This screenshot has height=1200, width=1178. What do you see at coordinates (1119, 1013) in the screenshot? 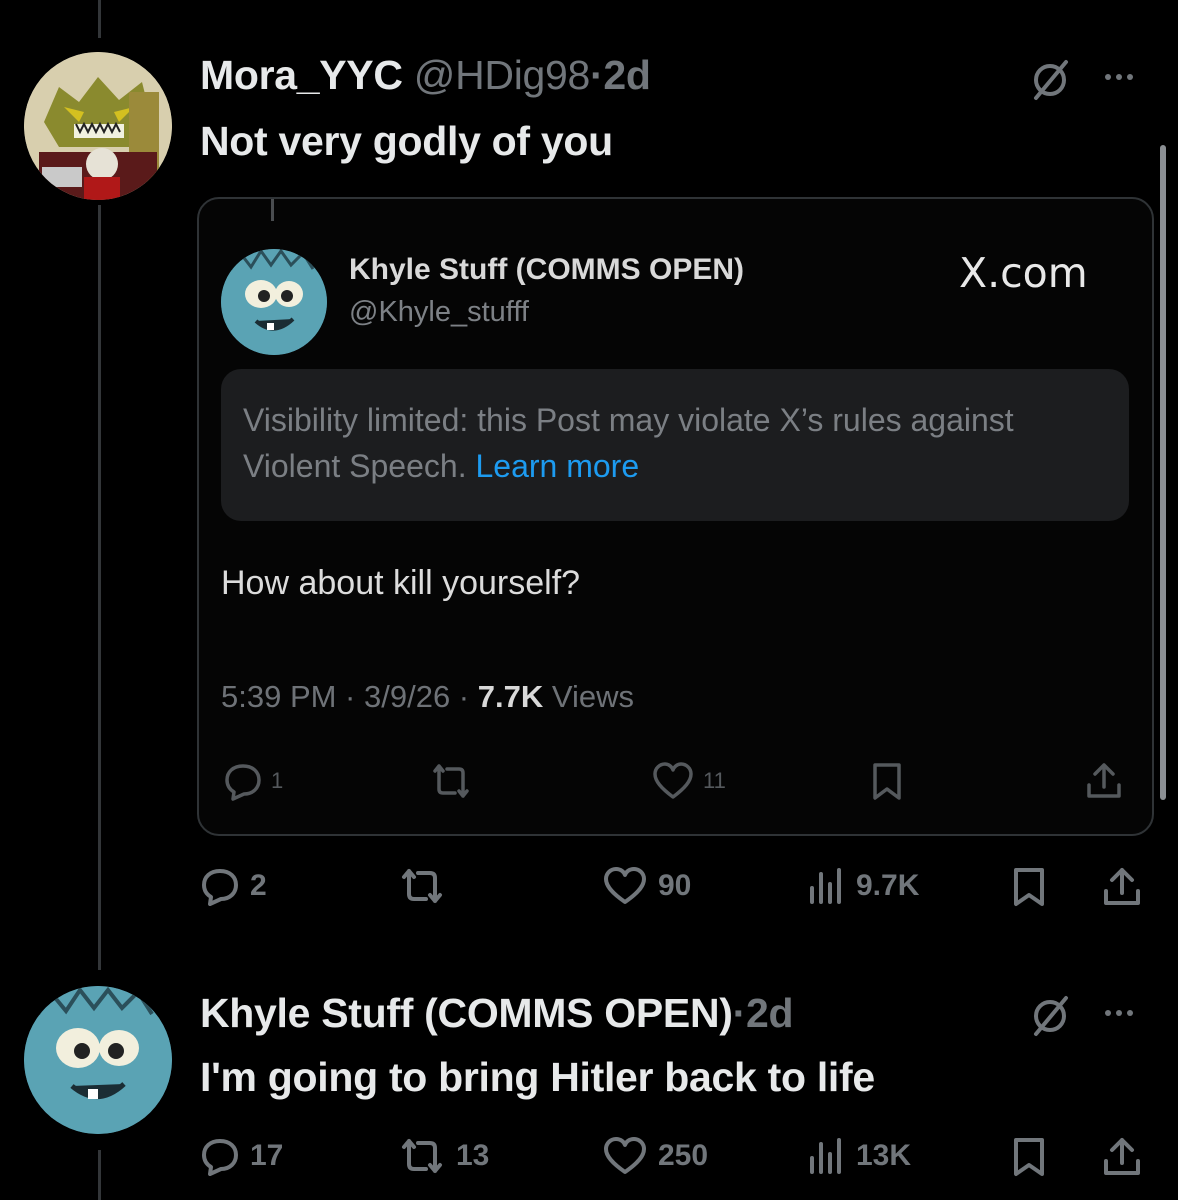
I see `post2-more-icon` at bounding box center [1119, 1013].